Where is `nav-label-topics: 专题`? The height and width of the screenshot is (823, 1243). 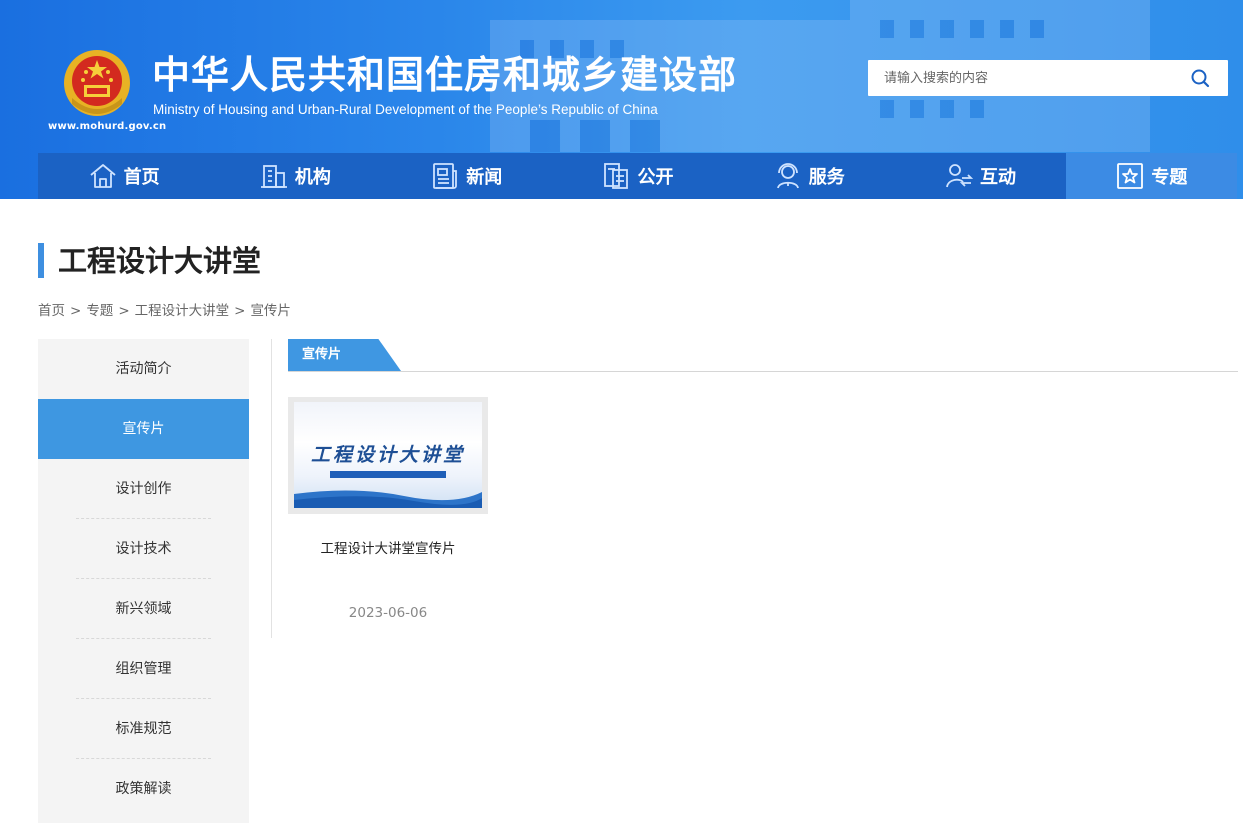 nav-label-topics: 专题 is located at coordinates (1169, 177).